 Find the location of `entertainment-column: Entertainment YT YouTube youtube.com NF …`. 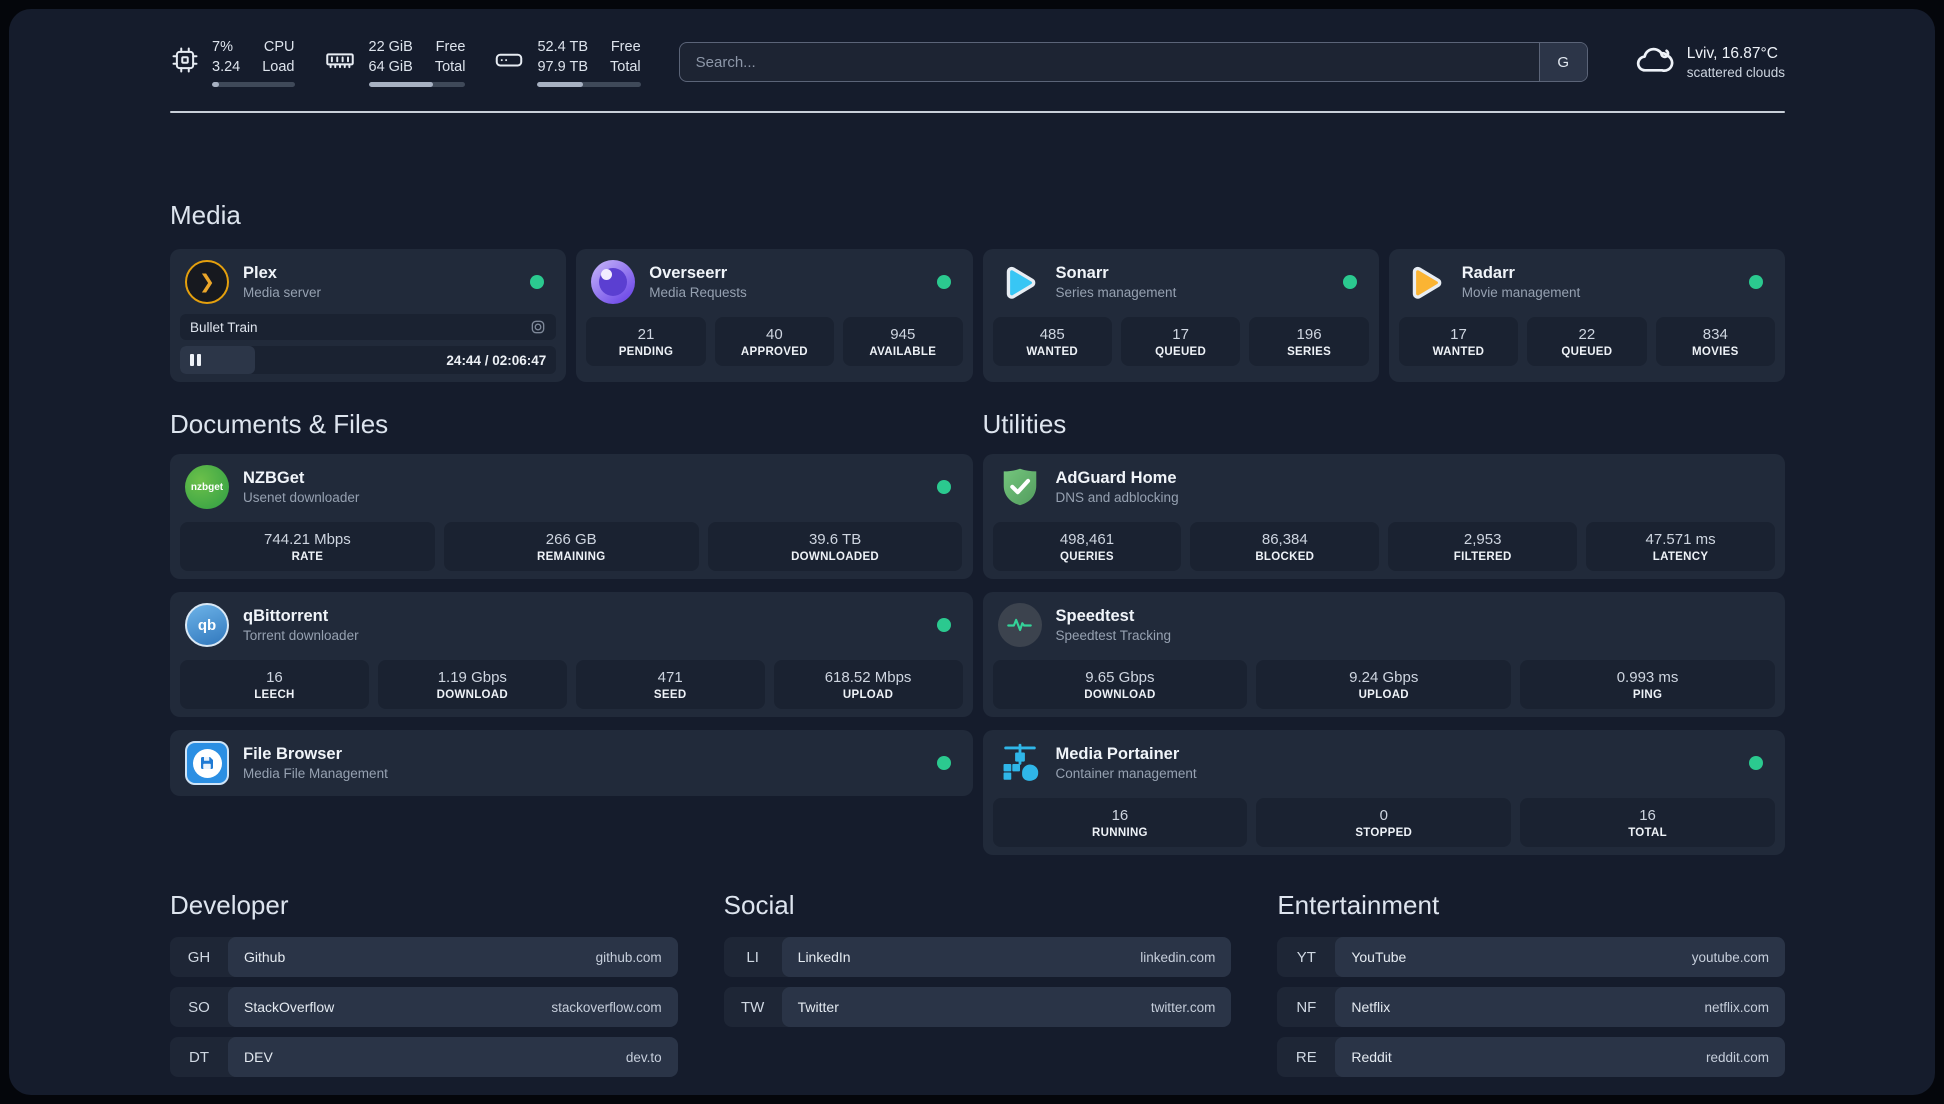

entertainment-column: Entertainment YT YouTube youtube.com NF … is located at coordinates (1531, 983).